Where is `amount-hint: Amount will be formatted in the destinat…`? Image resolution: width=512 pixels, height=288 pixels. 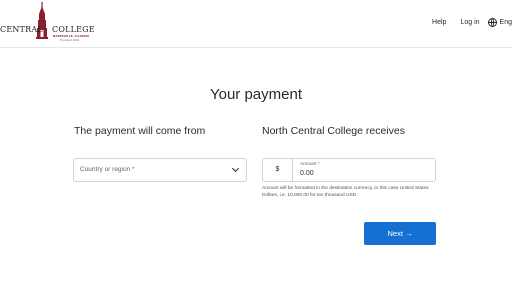 amount-hint: Amount will be formatted in the destinat… is located at coordinates (345, 192).